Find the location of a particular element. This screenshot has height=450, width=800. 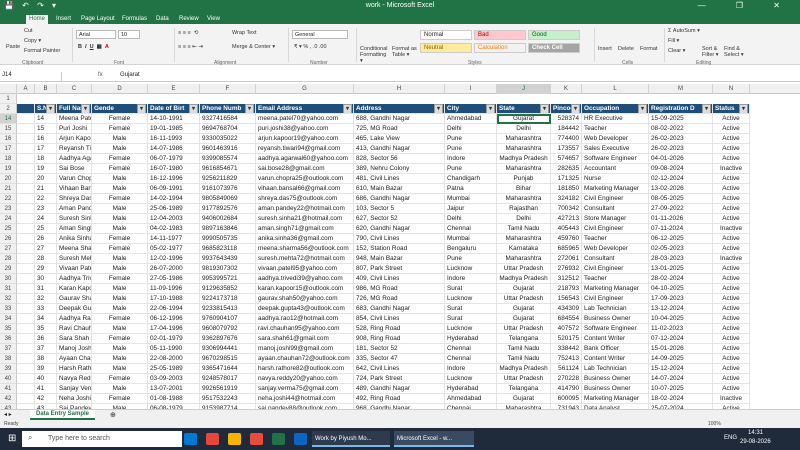

cell: Hyderabad is located at coordinates (471, 339).